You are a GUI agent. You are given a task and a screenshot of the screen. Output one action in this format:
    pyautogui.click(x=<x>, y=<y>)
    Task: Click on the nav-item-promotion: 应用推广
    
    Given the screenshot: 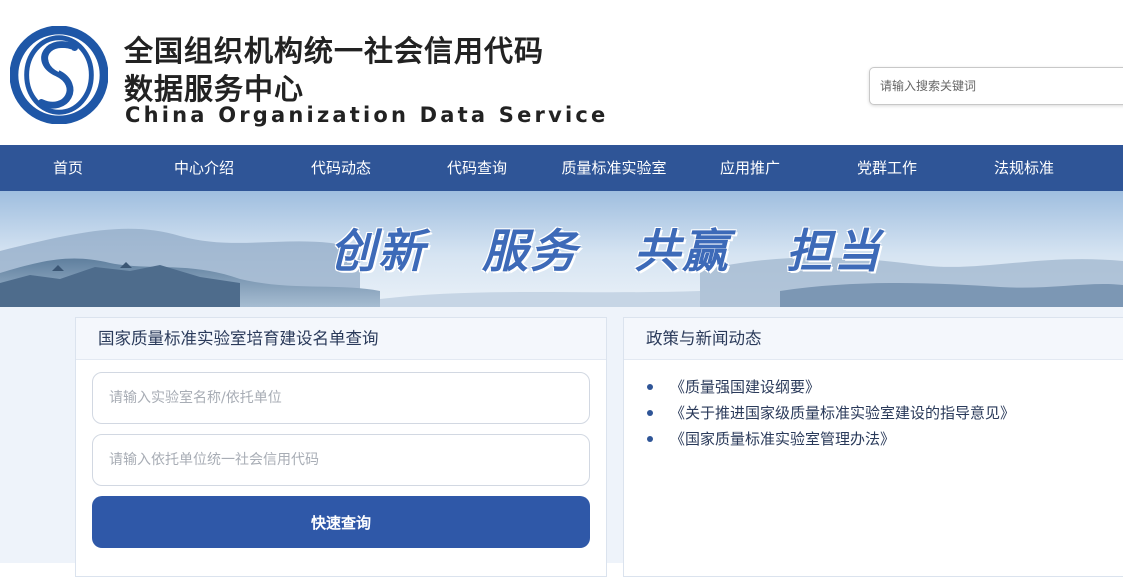 What is the action you would take?
    pyautogui.click(x=750, y=168)
    